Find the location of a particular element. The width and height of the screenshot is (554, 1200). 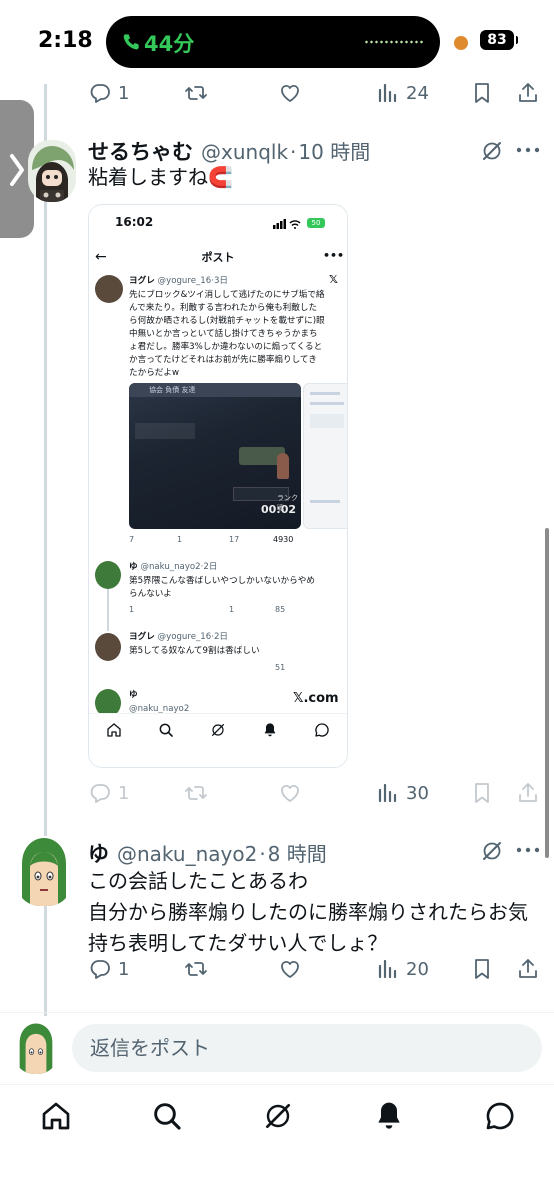

reply-input: 返信をポスト is located at coordinates (307, 1048).